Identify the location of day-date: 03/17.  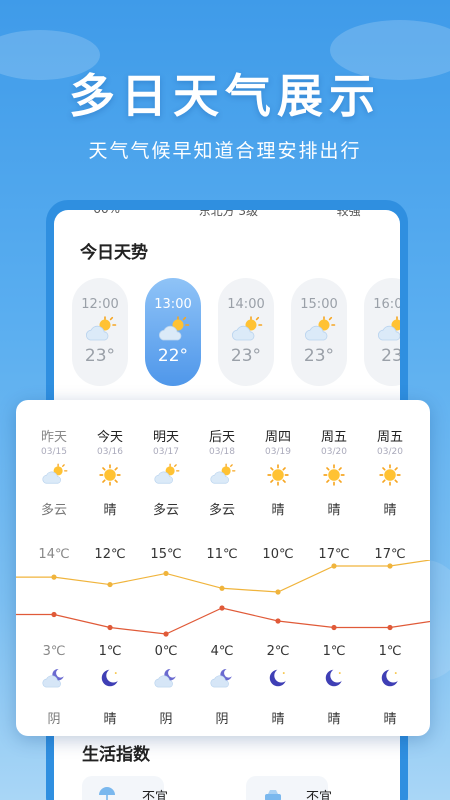
(166, 452).